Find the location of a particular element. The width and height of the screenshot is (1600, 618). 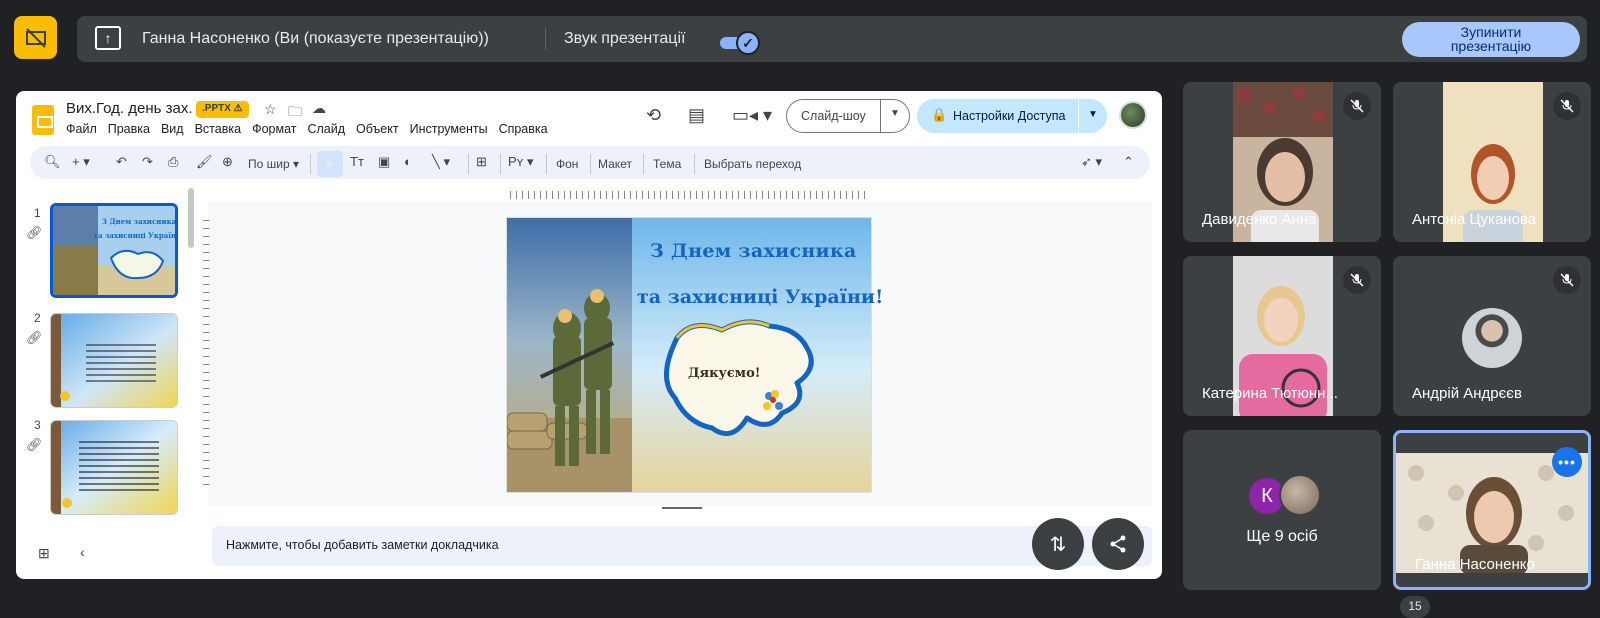

swap-layout-icon: ⇅ is located at coordinates (1058, 544).